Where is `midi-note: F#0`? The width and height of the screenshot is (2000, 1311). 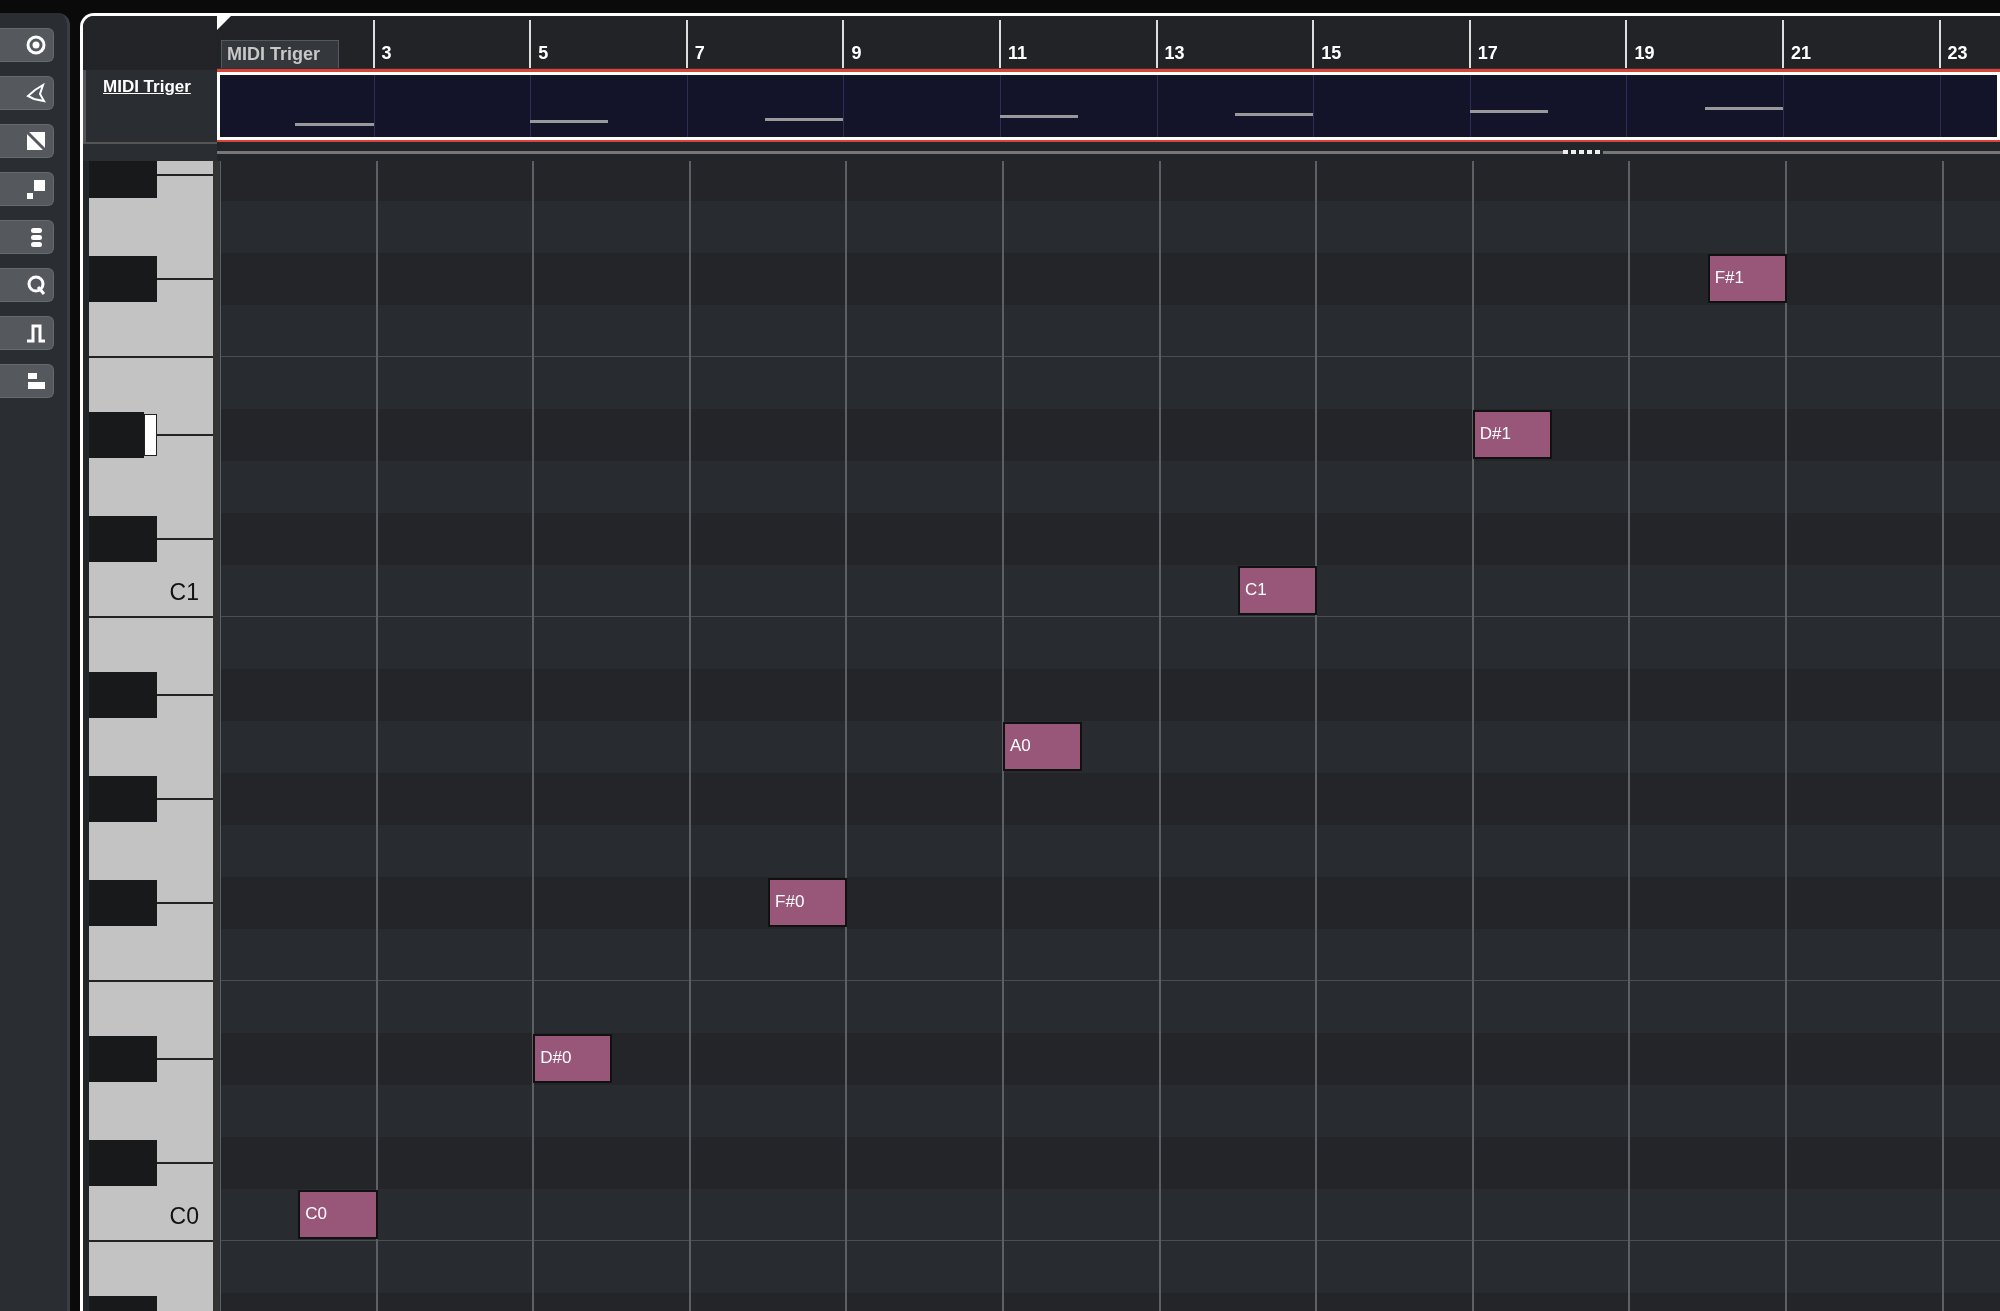 midi-note: F#0 is located at coordinates (808, 902).